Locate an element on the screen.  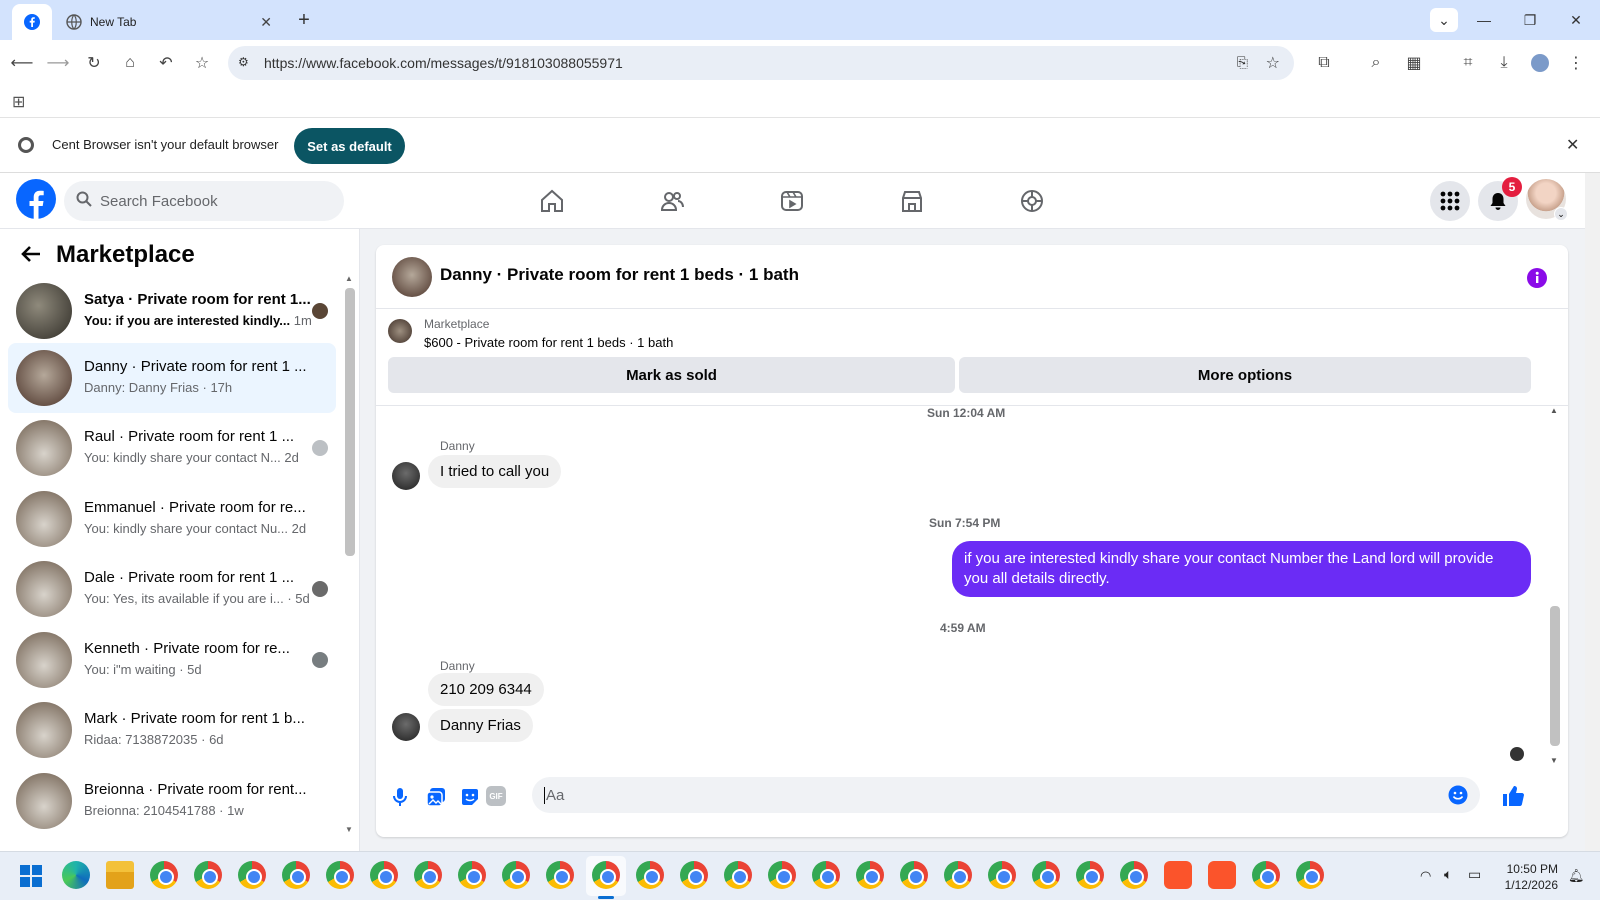
facebook-logo is located at coordinates (36, 199).